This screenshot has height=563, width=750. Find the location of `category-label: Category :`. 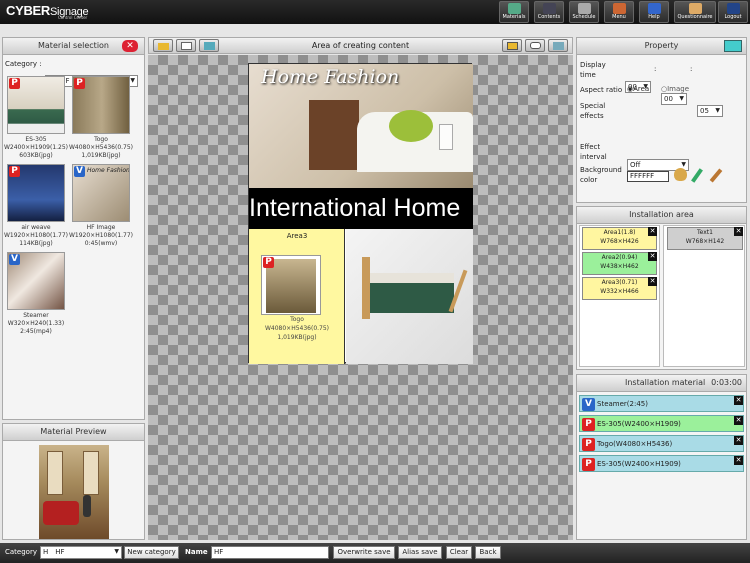

category-label: Category : is located at coordinates (23, 64).